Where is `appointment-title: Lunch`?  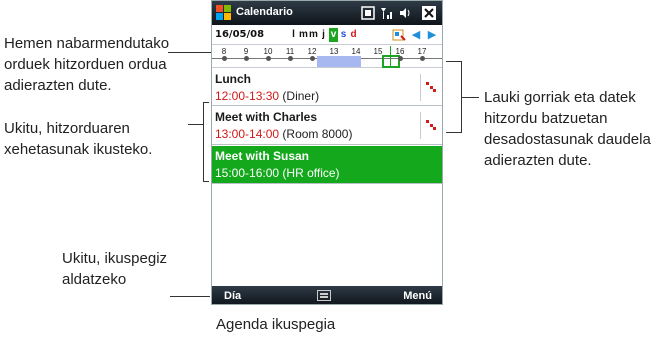 appointment-title: Lunch is located at coordinates (233, 79).